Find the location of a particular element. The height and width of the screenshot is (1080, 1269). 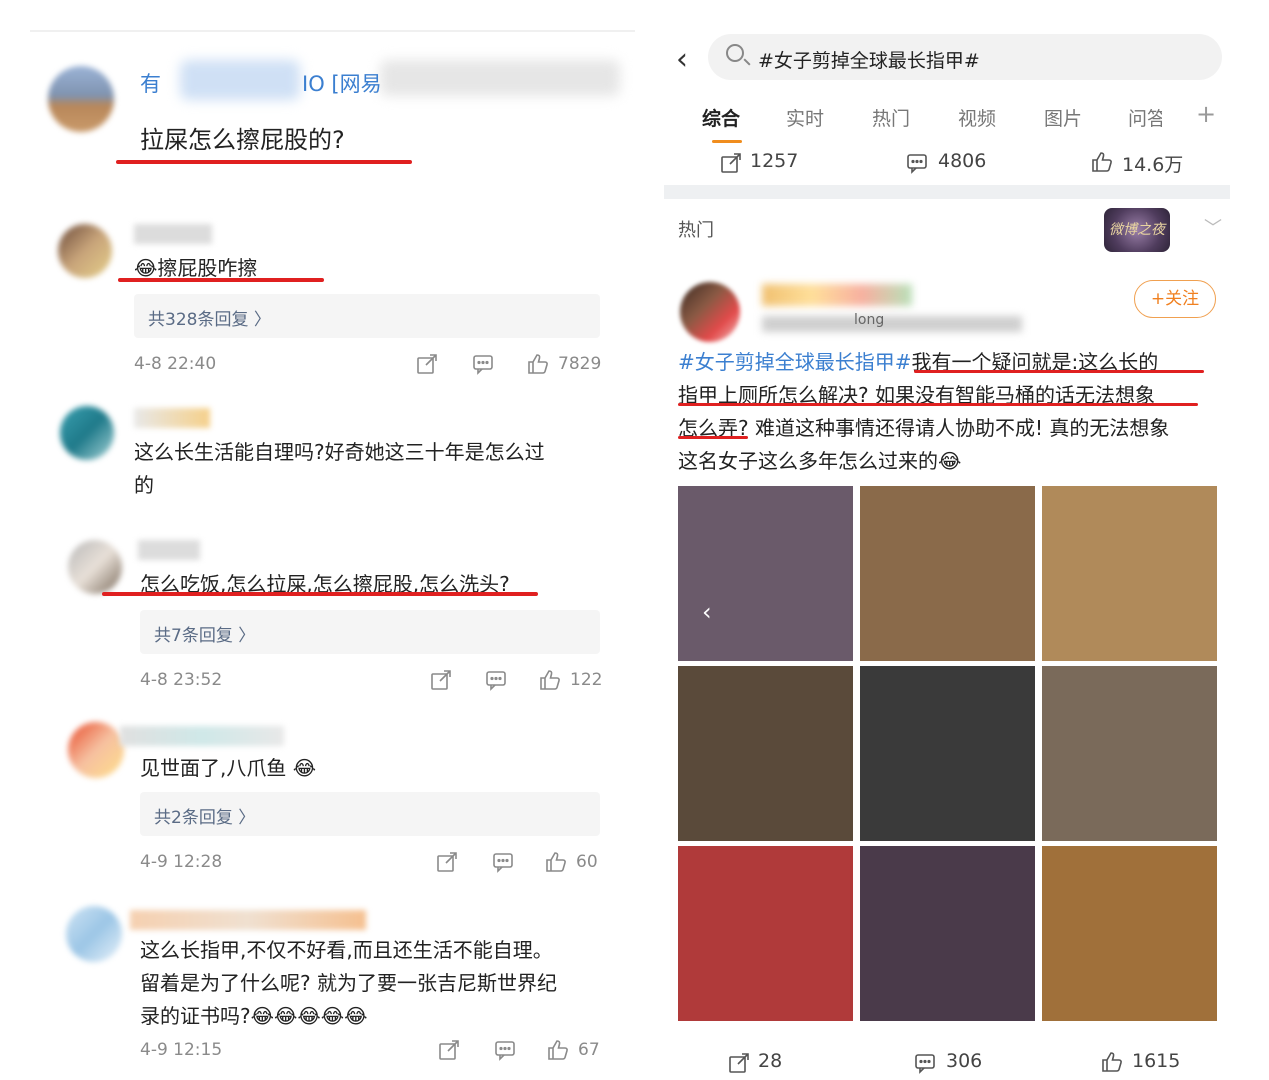

comment-text-line: 留着是为了什么呢? 就为了要一张吉尼斯世界纪 is located at coordinates (348, 983).